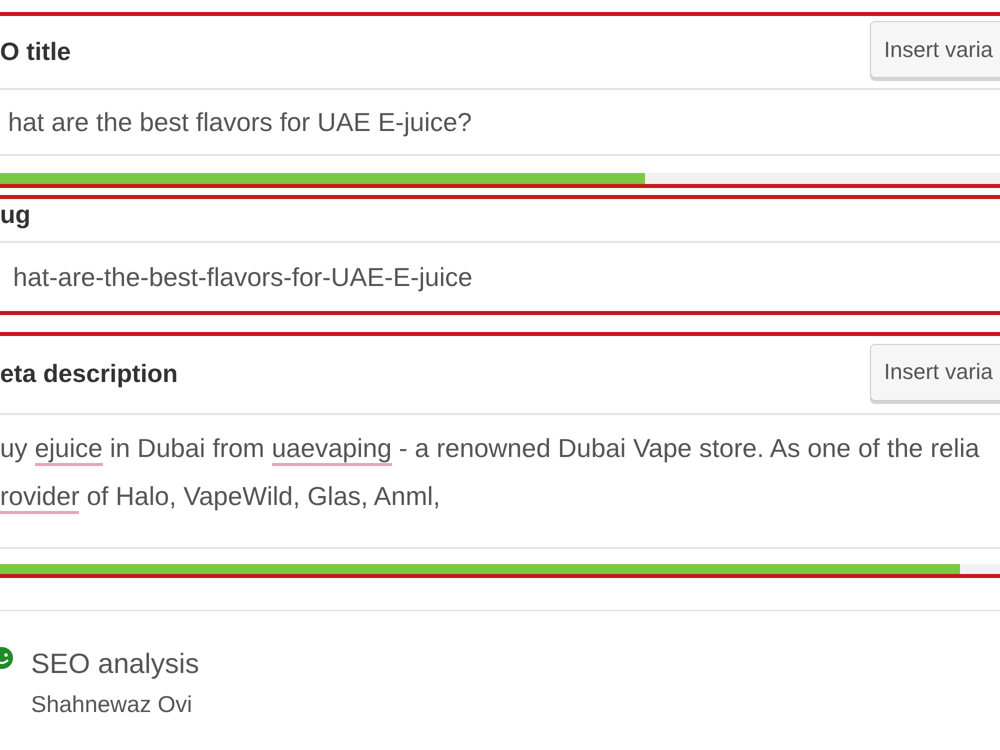 This screenshot has height=750, width=1000. I want to click on keyphrase-text: Shahnewaz Ovi, so click(111, 704).